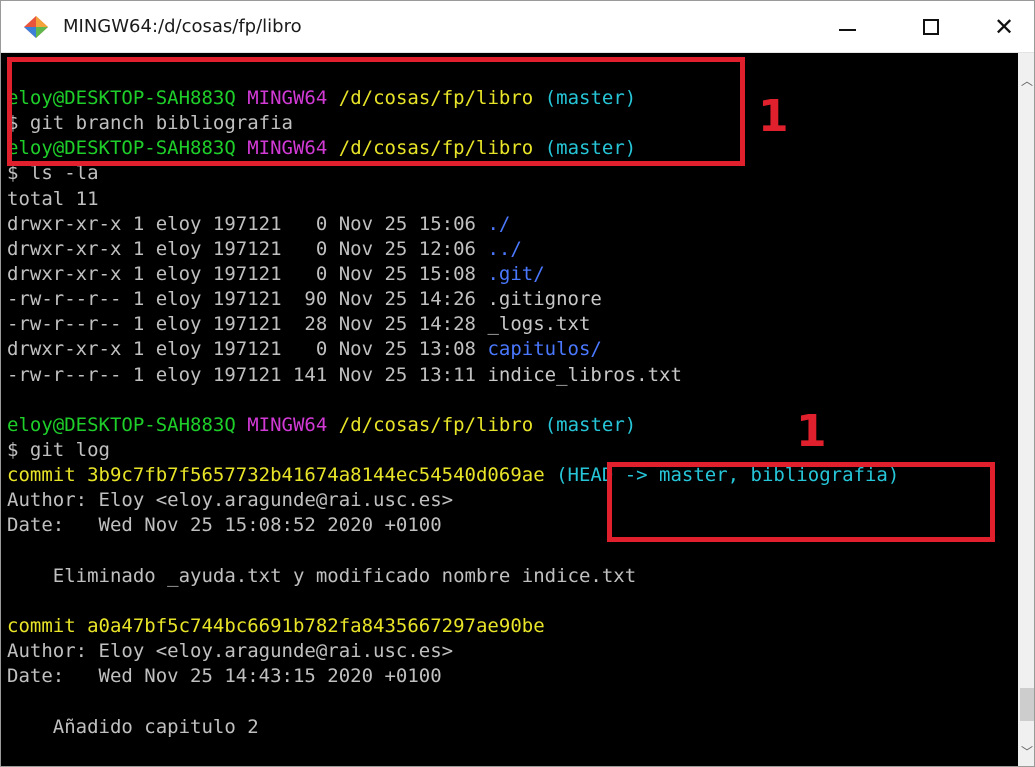 Image resolution: width=1035 pixels, height=767 pixels. I want to click on ls-entry-name: indice_libros.txt, so click(584, 374).